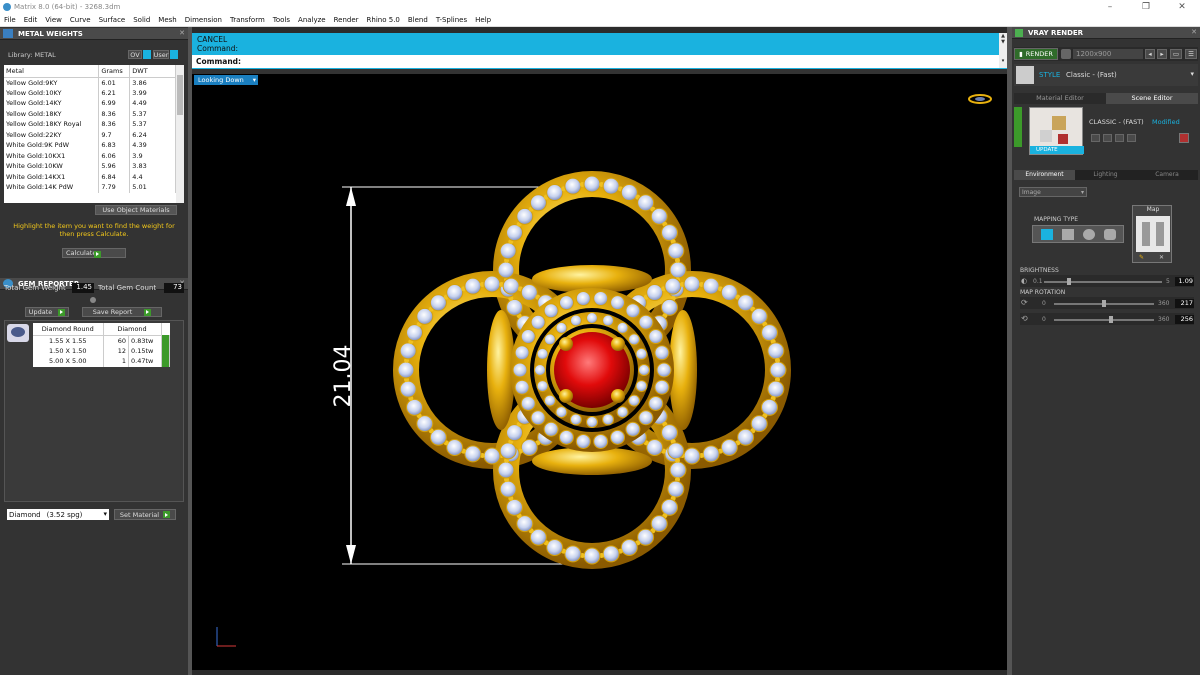 This screenshot has height=675, width=1200. I want to click on menu-edit: Edit, so click(31, 20).